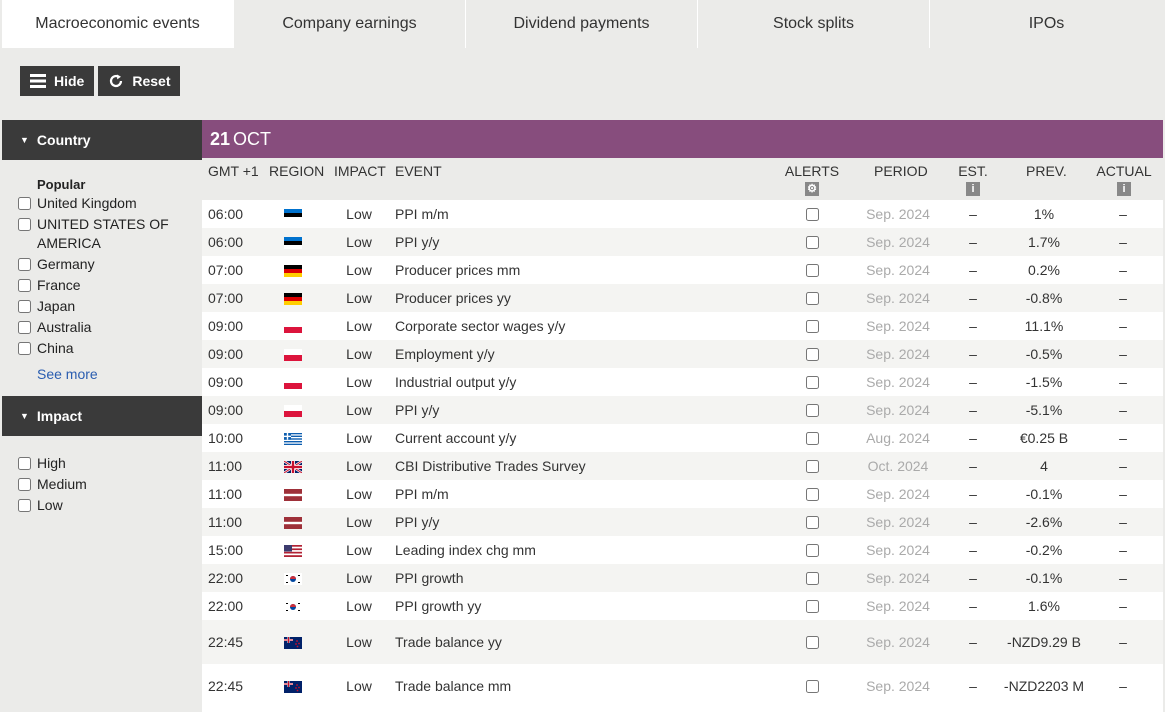 The width and height of the screenshot is (1165, 712). I want to click on impact-option-high: High, so click(102, 463).